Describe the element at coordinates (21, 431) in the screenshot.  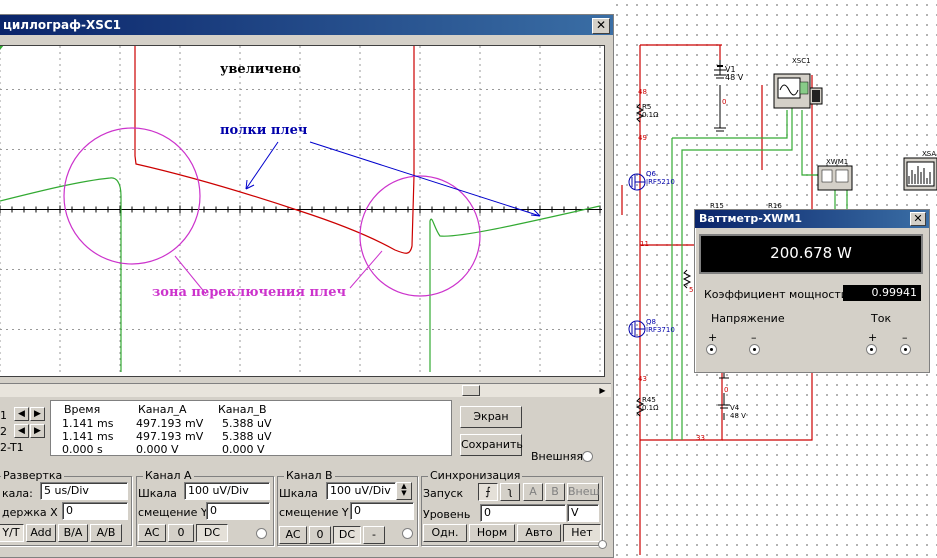
I see `cursor-2-left-button: ◀` at that location.